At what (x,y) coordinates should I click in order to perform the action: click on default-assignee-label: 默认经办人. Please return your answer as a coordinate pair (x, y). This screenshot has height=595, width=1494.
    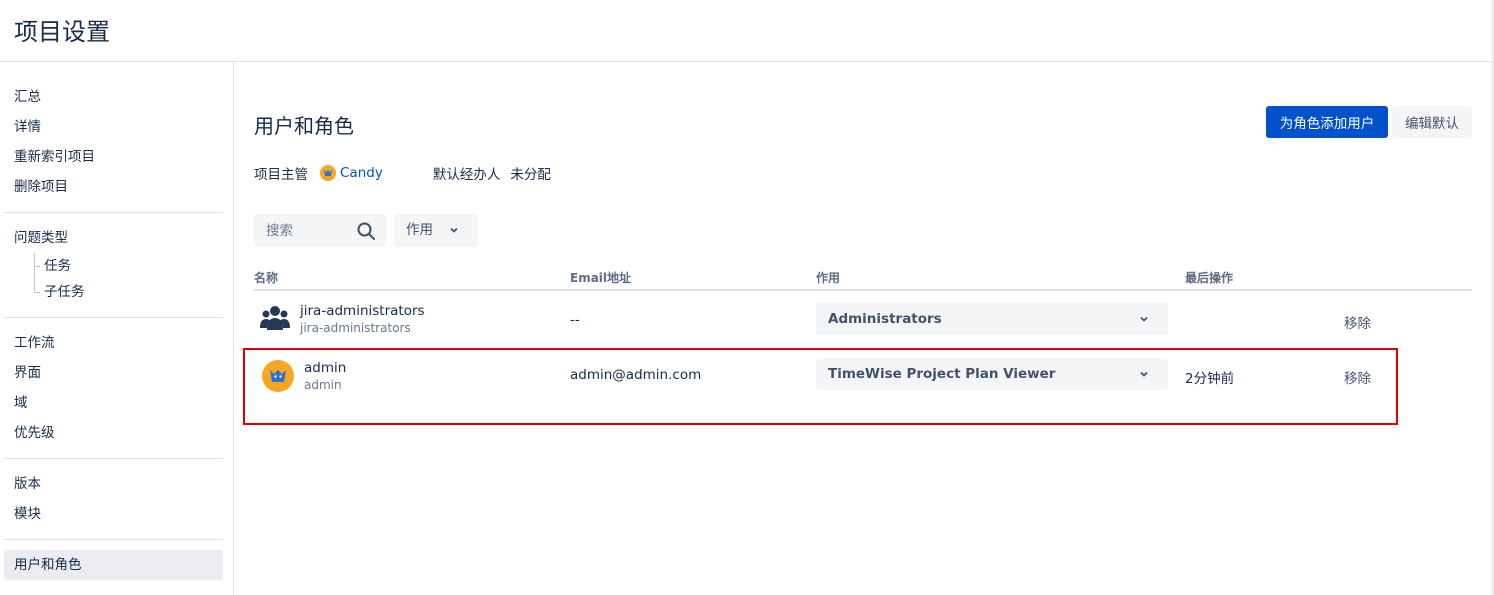
    Looking at the image, I should click on (466, 175).